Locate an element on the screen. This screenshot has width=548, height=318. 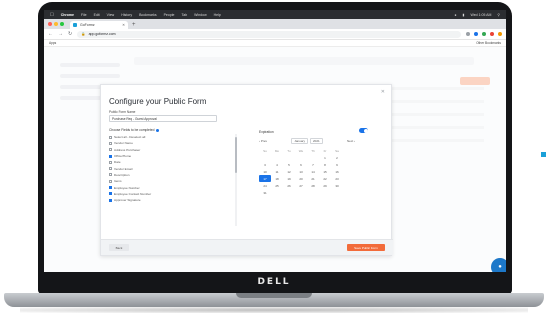
menu-tab: Tab is located at coordinates (185, 15).